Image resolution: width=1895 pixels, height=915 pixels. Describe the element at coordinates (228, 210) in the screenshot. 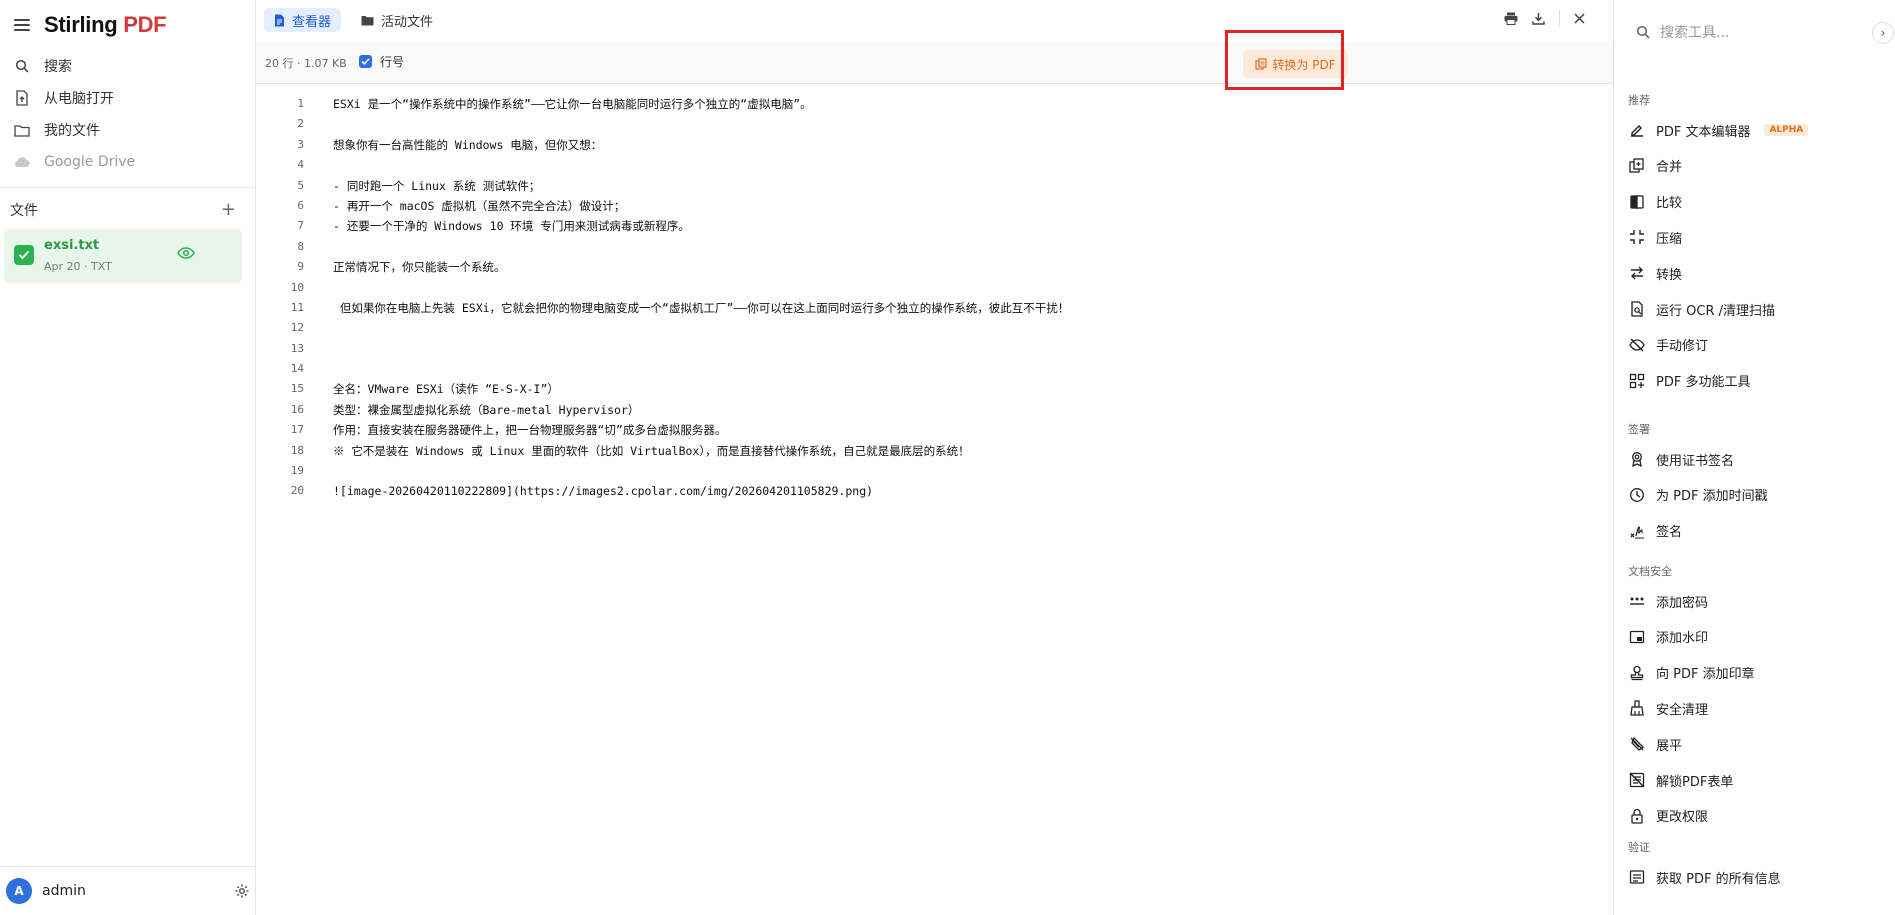

I see `add-file-button: +` at that location.